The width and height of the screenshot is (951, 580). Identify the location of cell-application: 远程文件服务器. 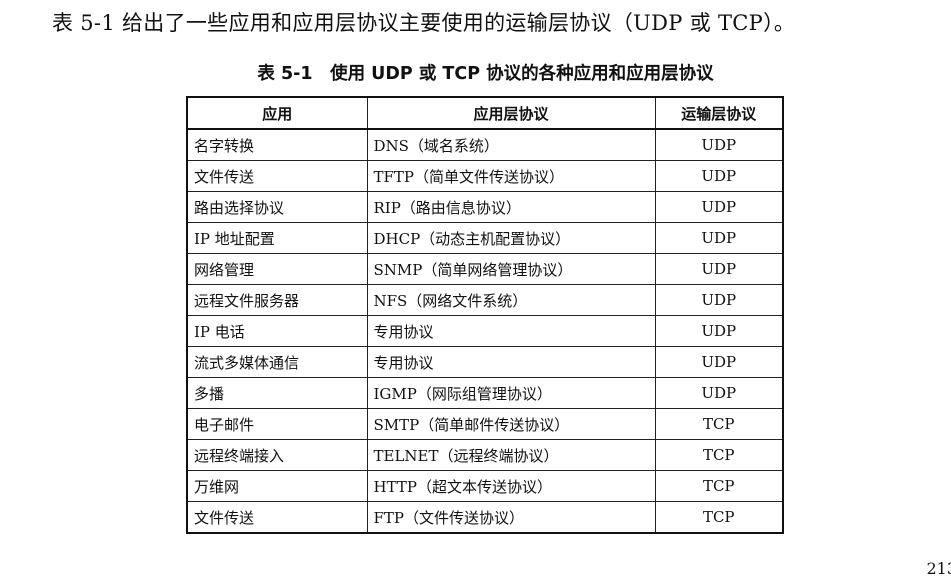
(277, 300).